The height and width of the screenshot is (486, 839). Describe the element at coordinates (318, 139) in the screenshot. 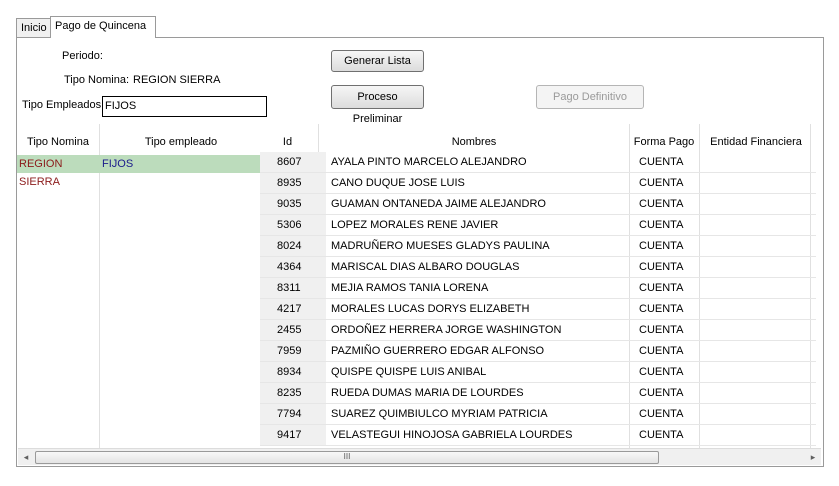

I see `column-divider` at that location.